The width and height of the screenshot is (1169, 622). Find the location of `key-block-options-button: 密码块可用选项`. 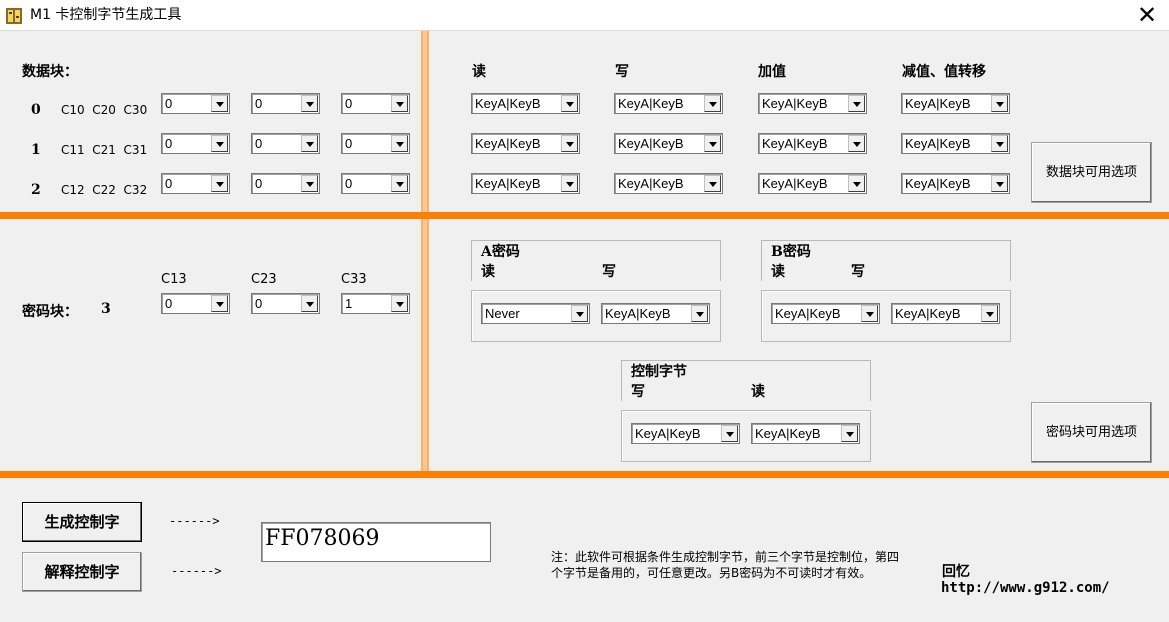

key-block-options-button: 密码块可用选项 is located at coordinates (1091, 432).